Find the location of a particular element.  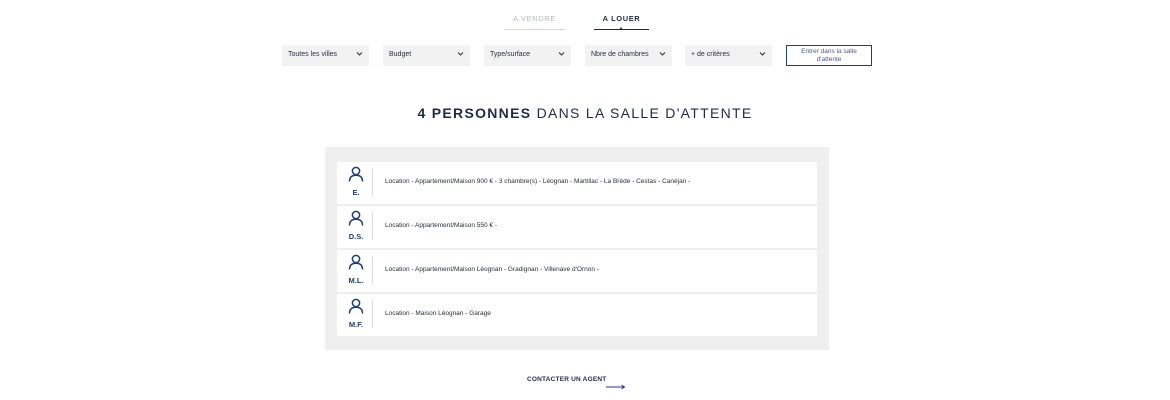

more-criteria-select: + de critères is located at coordinates (728, 55).